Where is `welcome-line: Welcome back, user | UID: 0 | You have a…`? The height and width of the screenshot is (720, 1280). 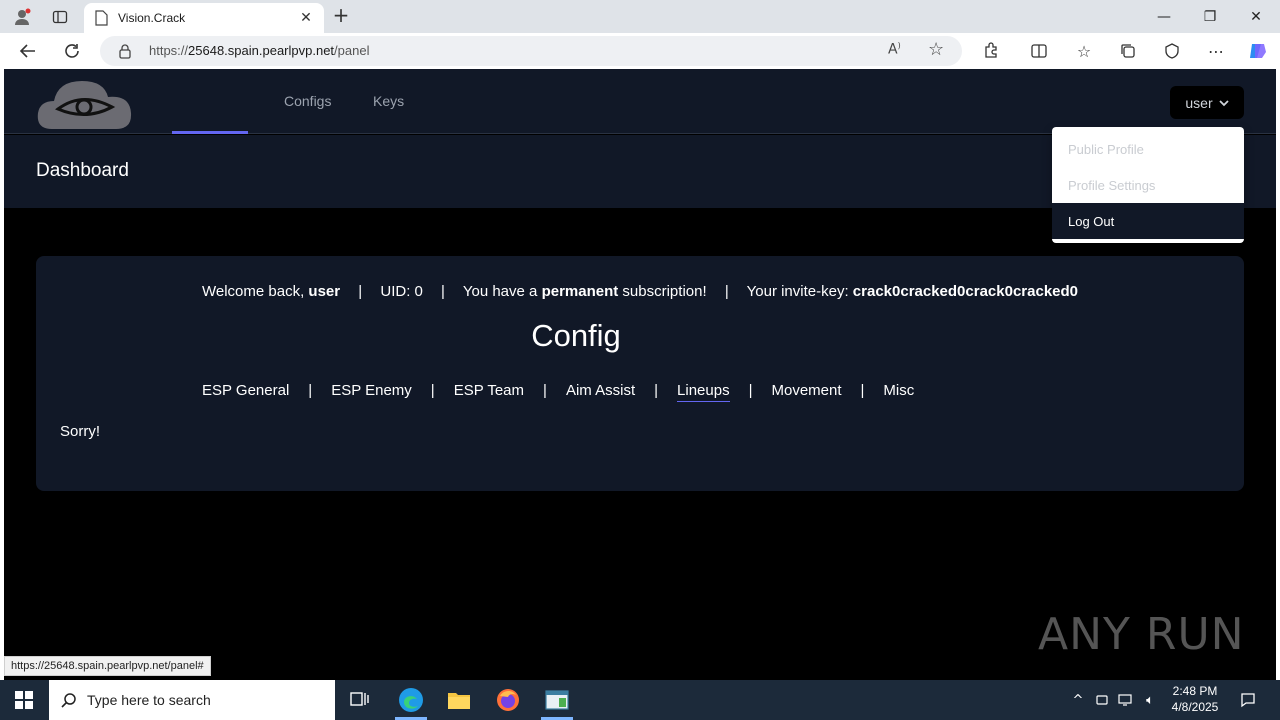
welcome-line: Welcome back, user | UID: 0 | You have a… is located at coordinates (640, 291).